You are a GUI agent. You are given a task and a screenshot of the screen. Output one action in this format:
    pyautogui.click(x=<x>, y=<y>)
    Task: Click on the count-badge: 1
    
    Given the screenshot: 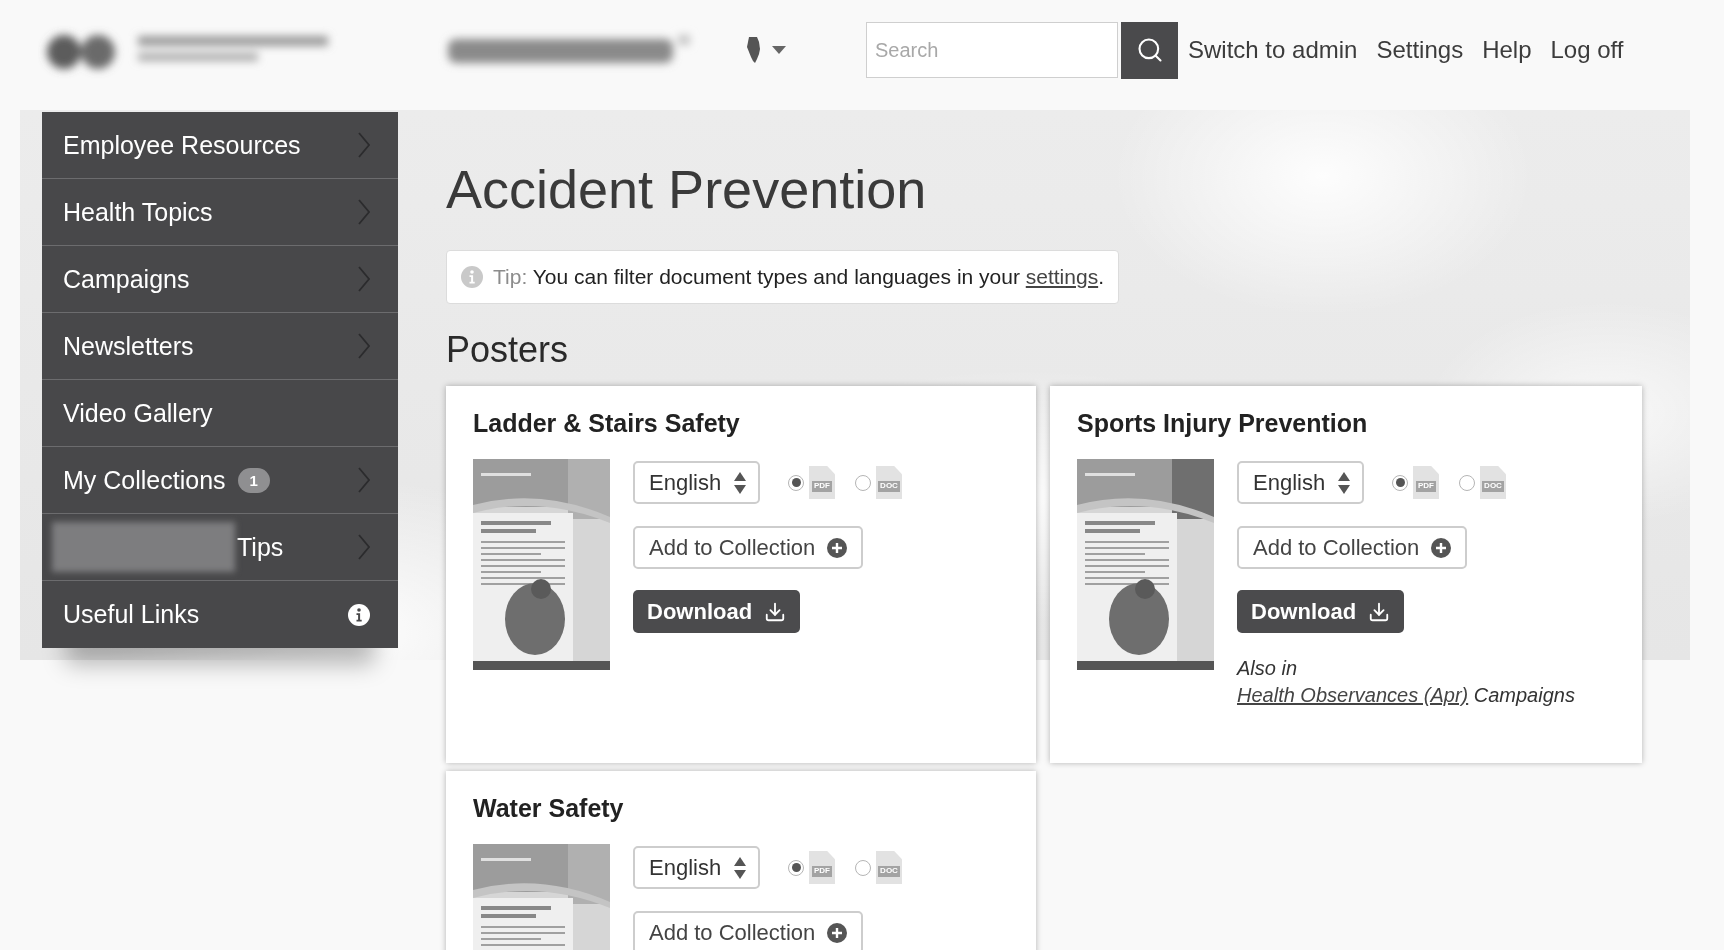 What is the action you would take?
    pyautogui.click(x=253, y=480)
    